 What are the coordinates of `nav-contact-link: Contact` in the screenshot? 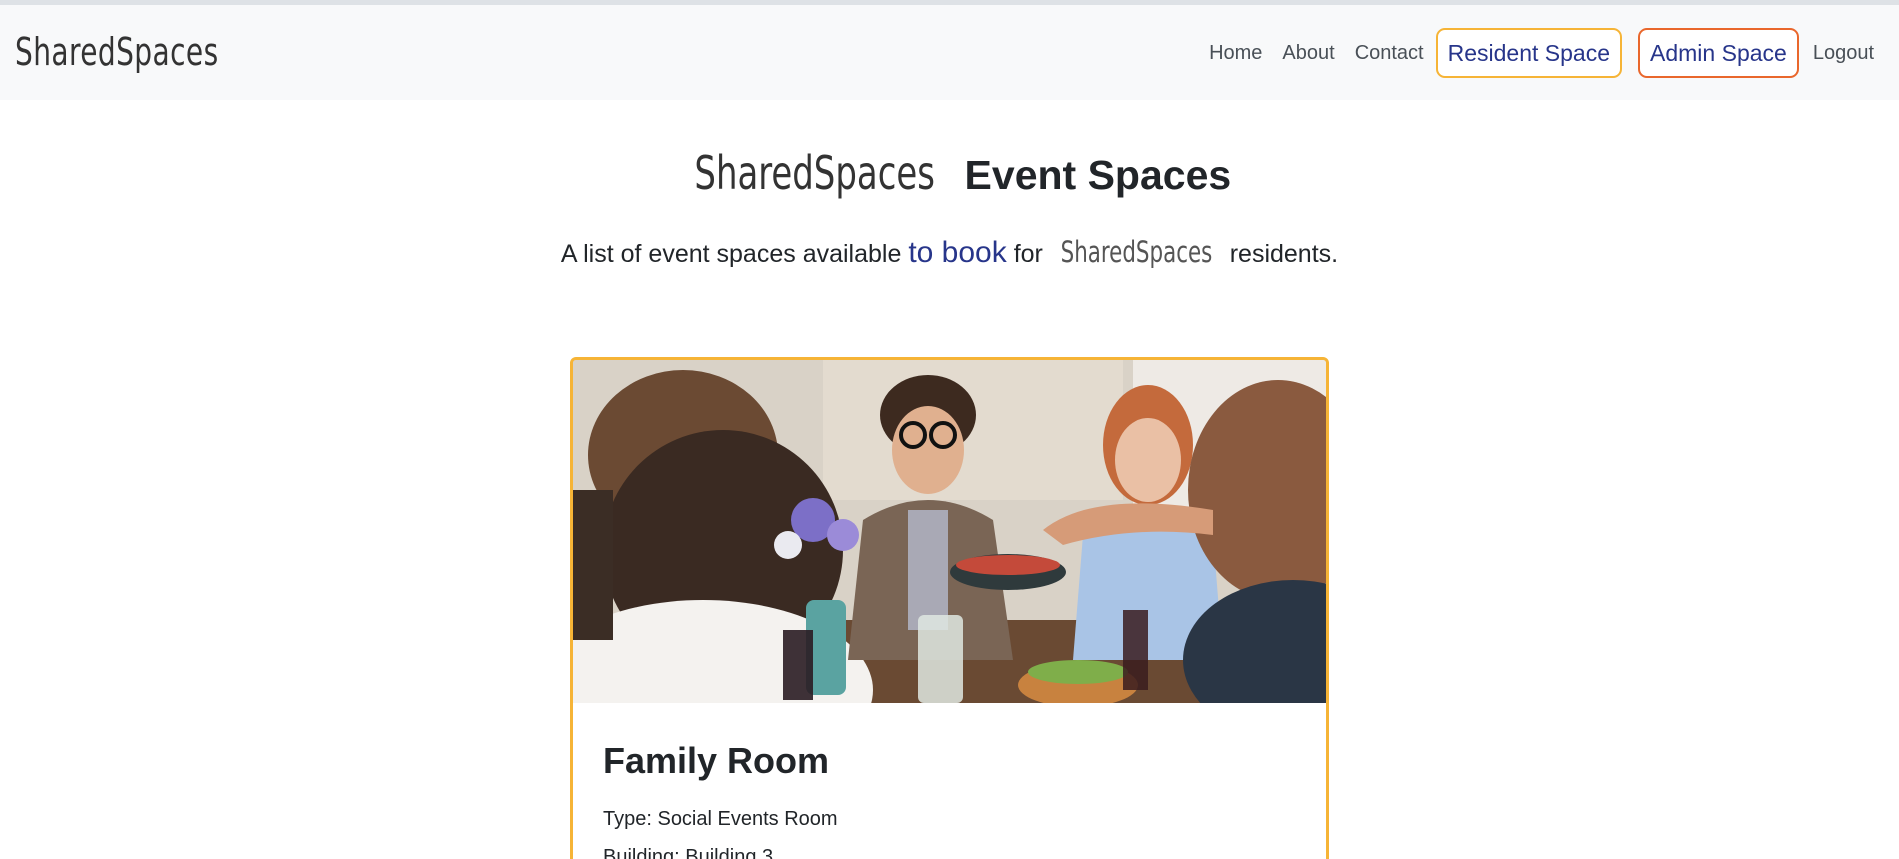 It's located at (1389, 53).